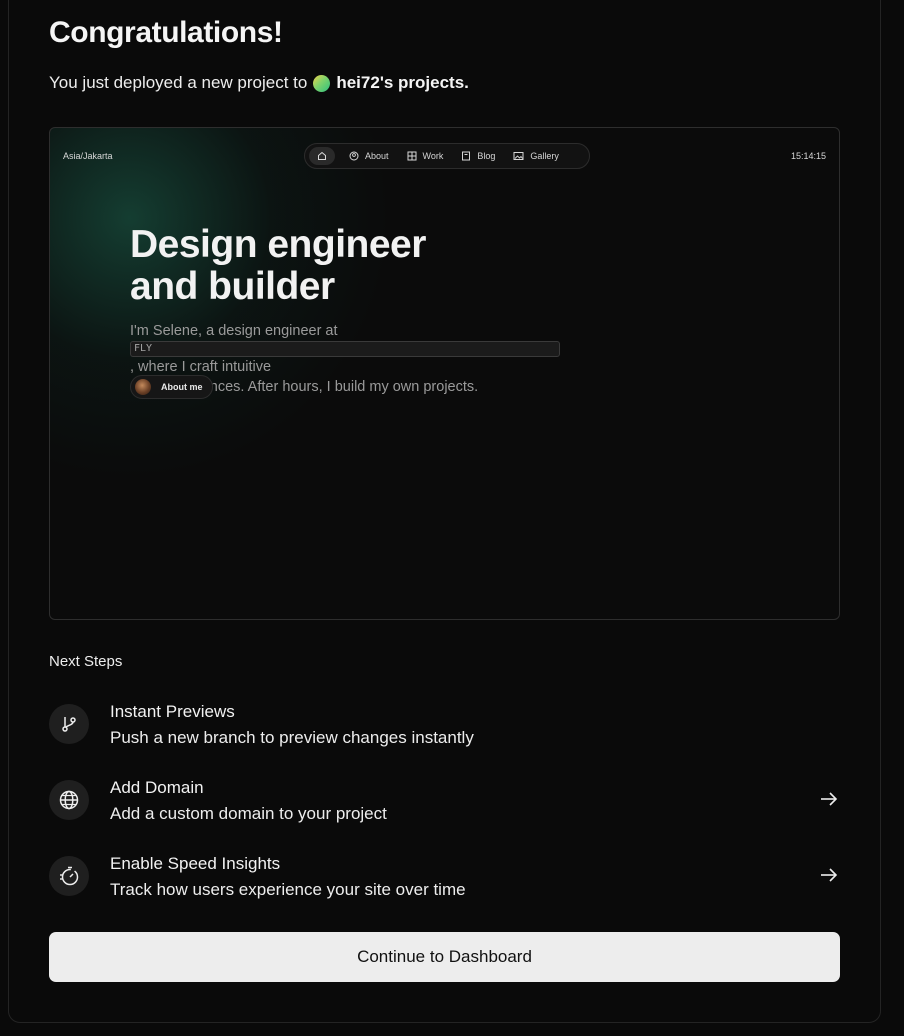 Image resolution: width=904 pixels, height=1036 pixels. I want to click on preview-nav-blog: Blog, so click(478, 156).